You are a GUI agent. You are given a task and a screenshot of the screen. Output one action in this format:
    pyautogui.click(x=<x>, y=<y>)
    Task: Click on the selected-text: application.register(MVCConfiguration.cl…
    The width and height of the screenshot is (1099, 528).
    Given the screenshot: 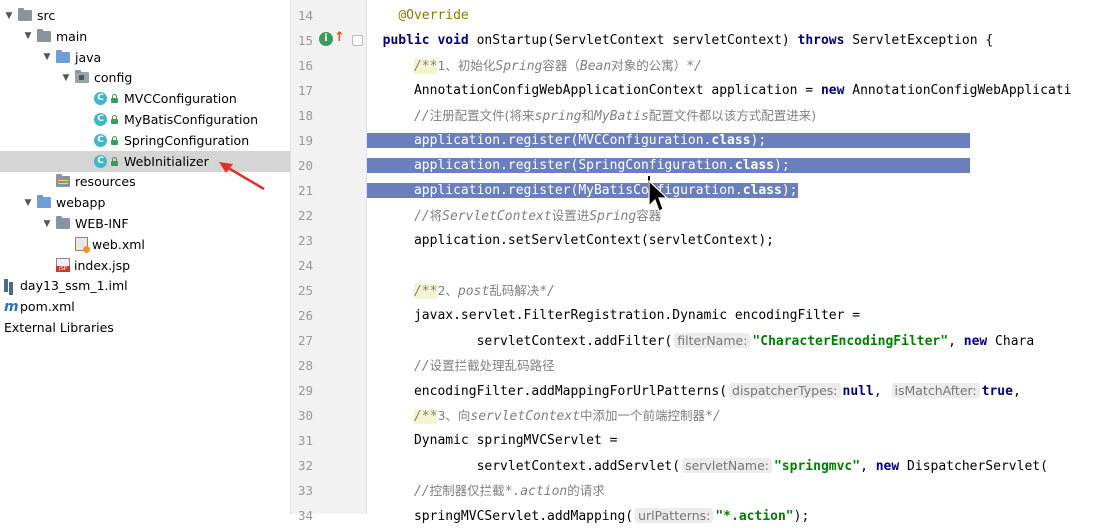 What is the action you would take?
    pyautogui.click(x=668, y=140)
    